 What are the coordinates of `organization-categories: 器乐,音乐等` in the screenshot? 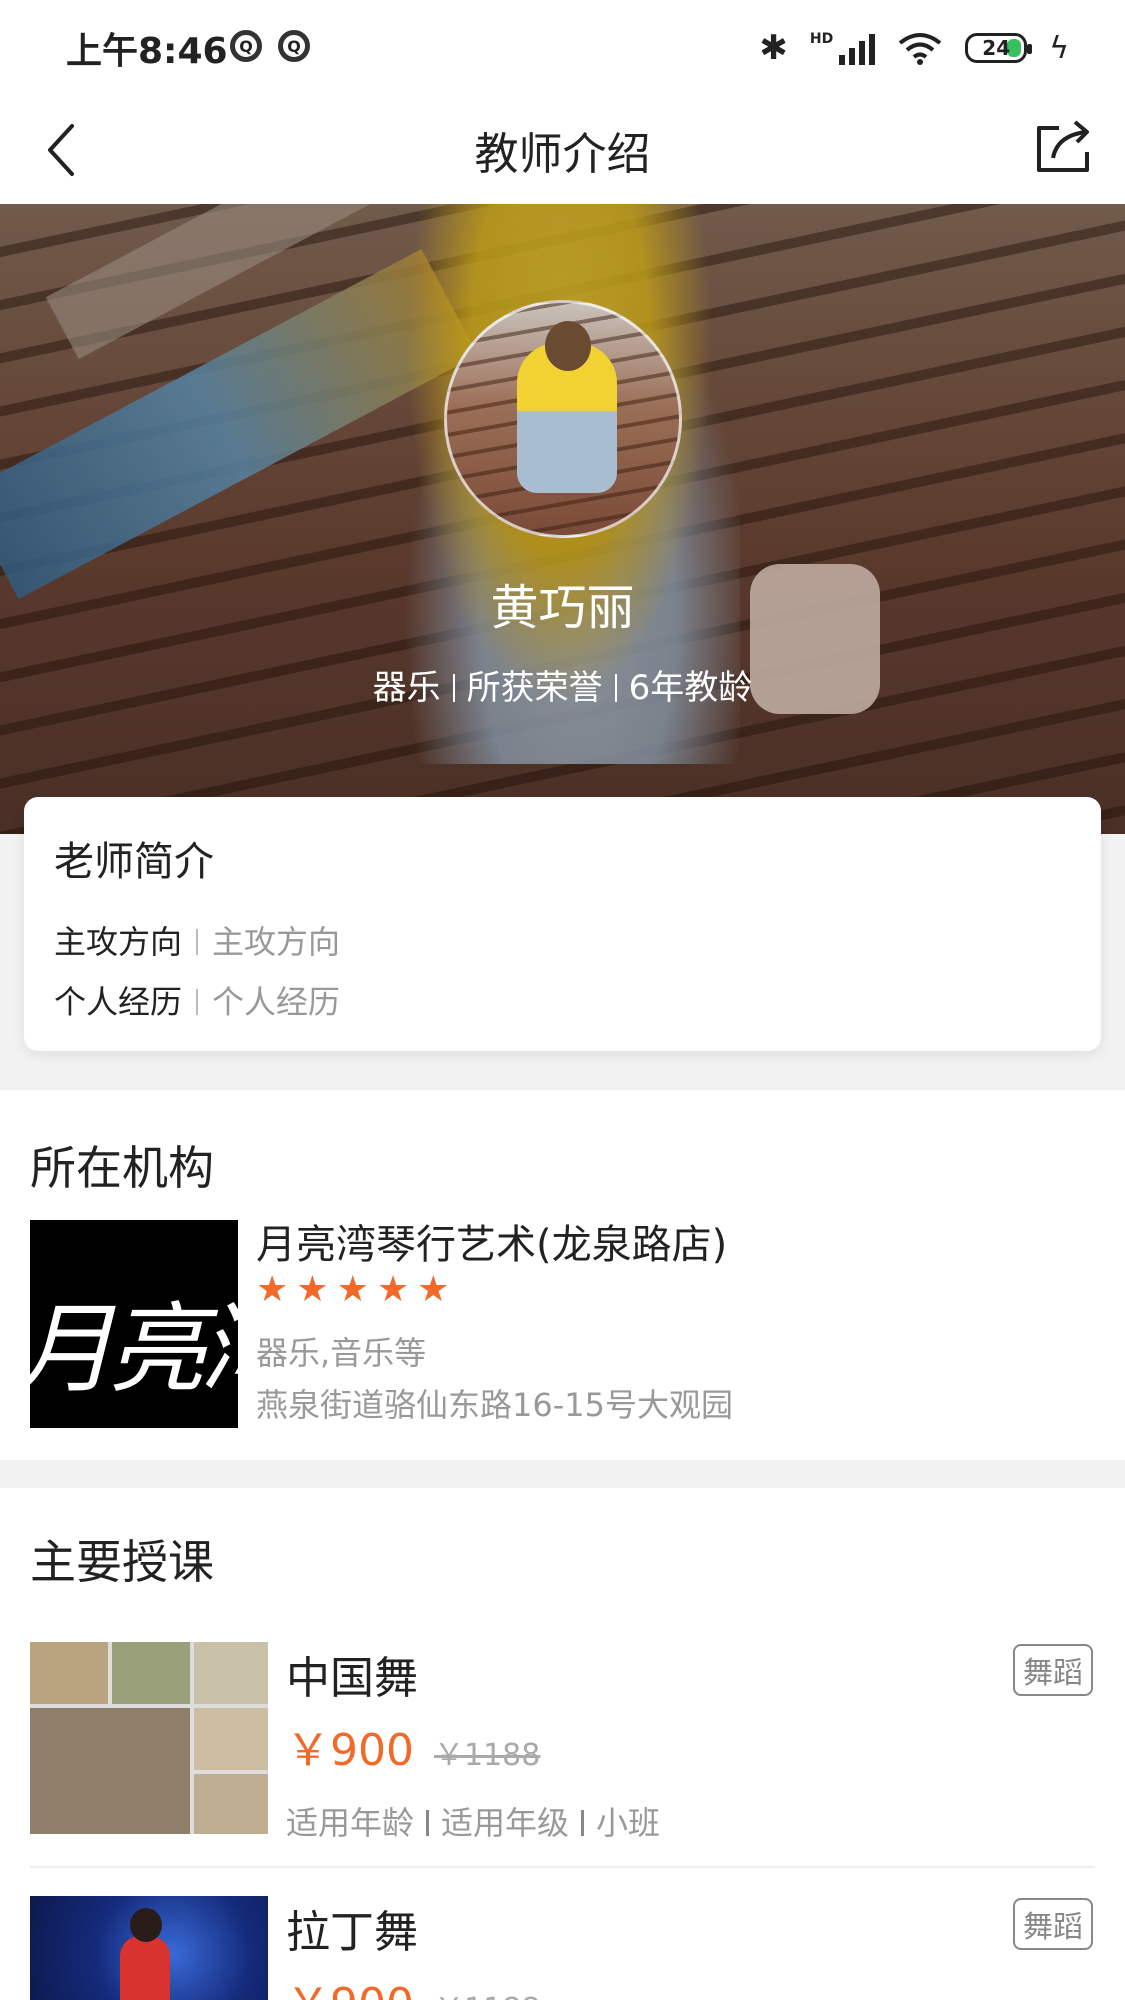 It's located at (341, 1353).